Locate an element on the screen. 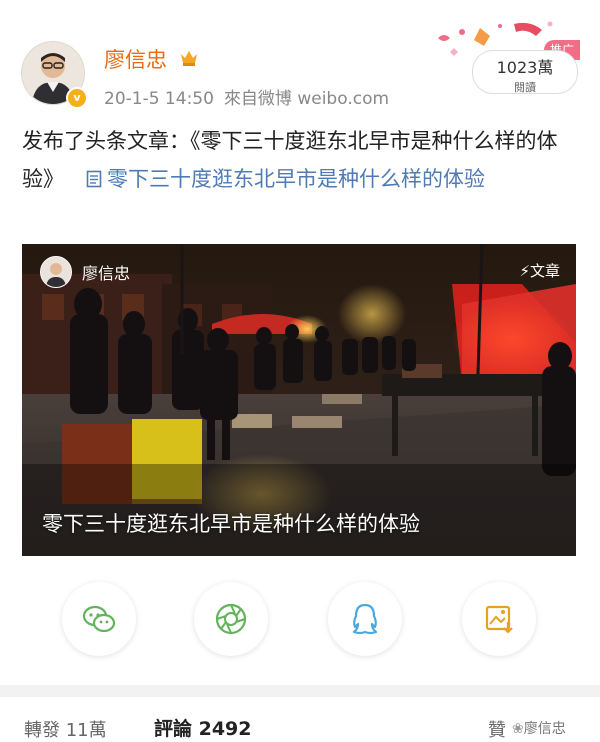 The image size is (600, 742). post-source: 來自微博 weibo.com is located at coordinates (306, 99).